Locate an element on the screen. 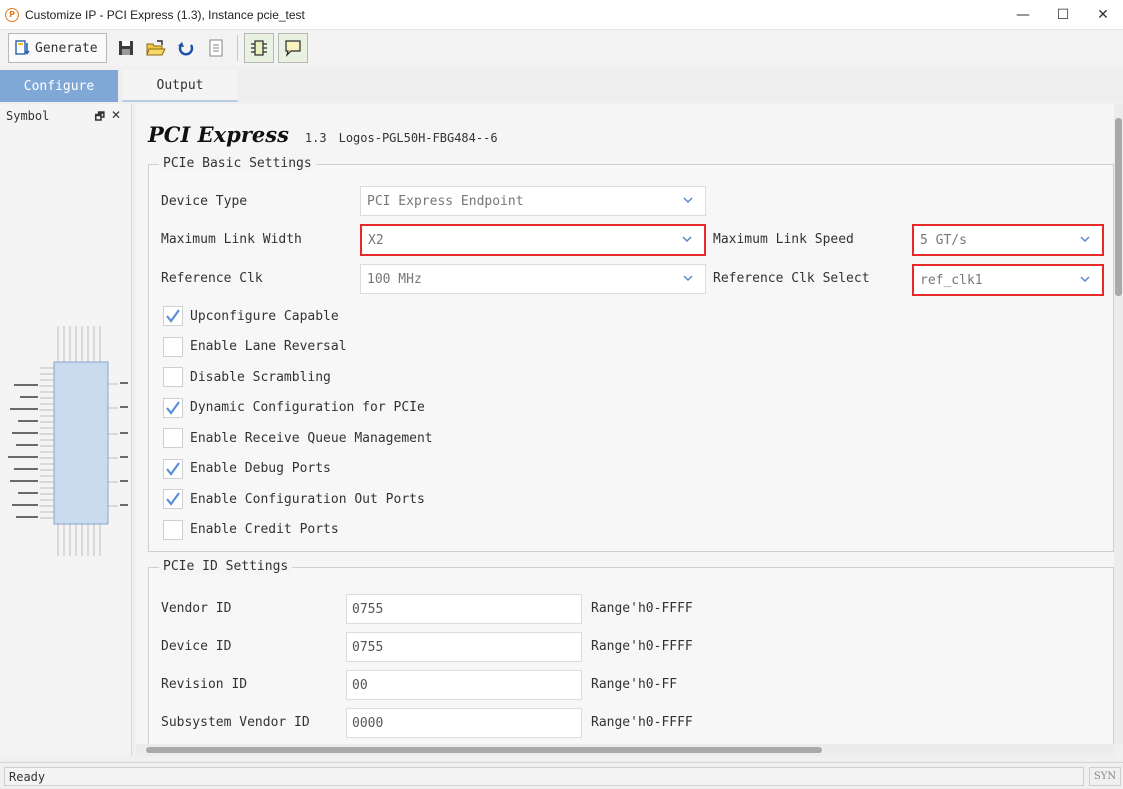 This screenshot has height=789, width=1123. generate-button: Generate is located at coordinates (57, 48).